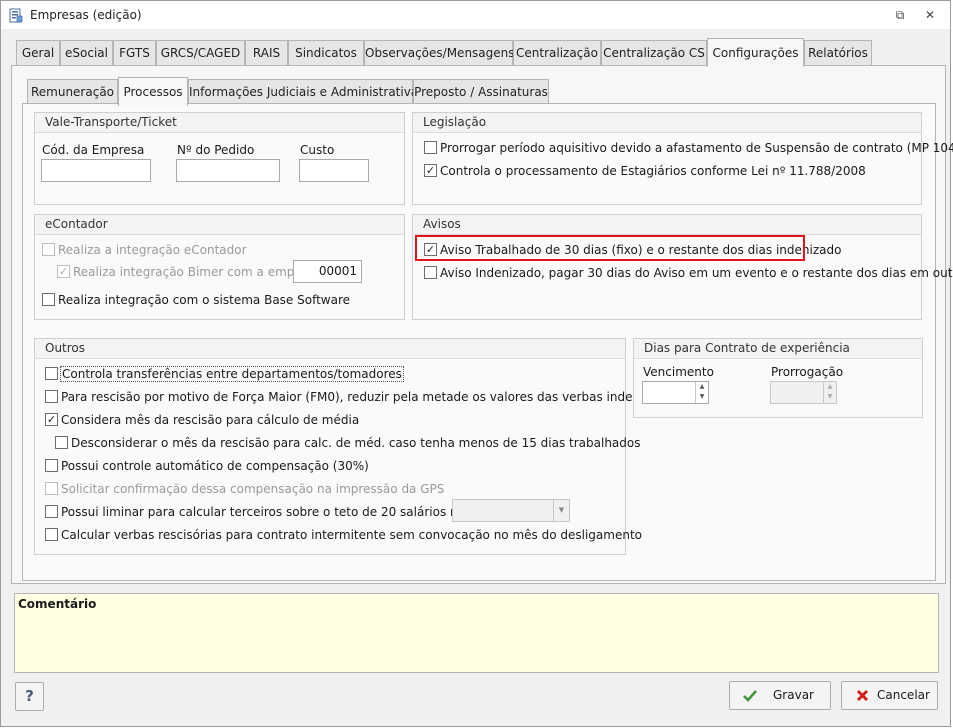 This screenshot has height=728, width=953. What do you see at coordinates (862, 695) in the screenshot?
I see `cancel-icon` at bounding box center [862, 695].